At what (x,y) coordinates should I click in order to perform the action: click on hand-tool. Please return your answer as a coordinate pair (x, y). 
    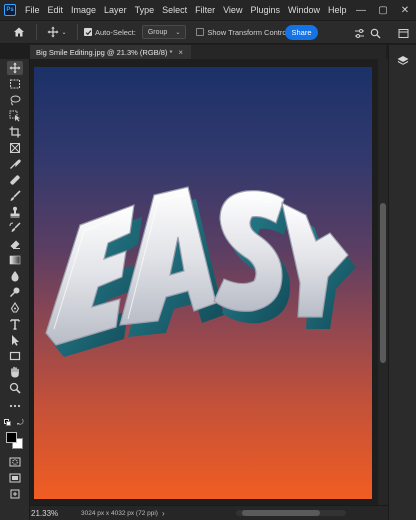
    Looking at the image, I should click on (15, 372).